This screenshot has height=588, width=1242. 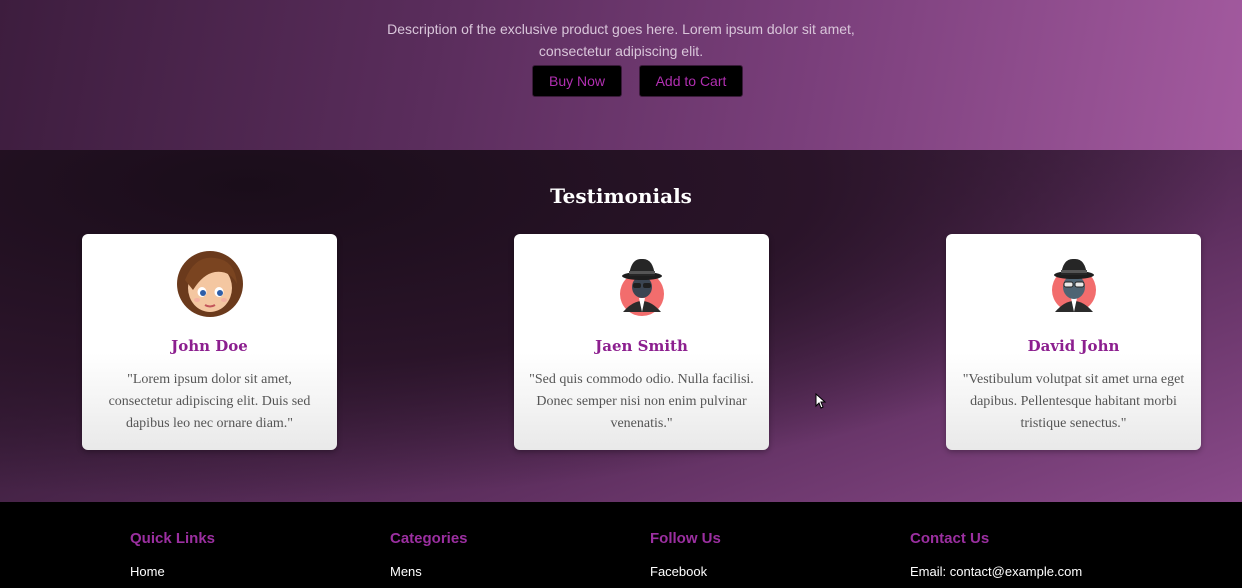 I want to click on footer-link-mens: Mens, so click(x=429, y=571).